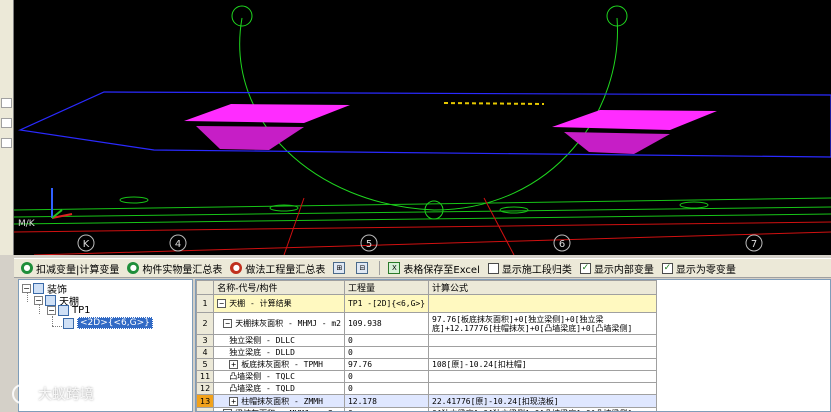 The width and height of the screenshot is (831, 412). What do you see at coordinates (279, 287) in the screenshot?
I see `header-name: 名称-代号/构件` at bounding box center [279, 287].